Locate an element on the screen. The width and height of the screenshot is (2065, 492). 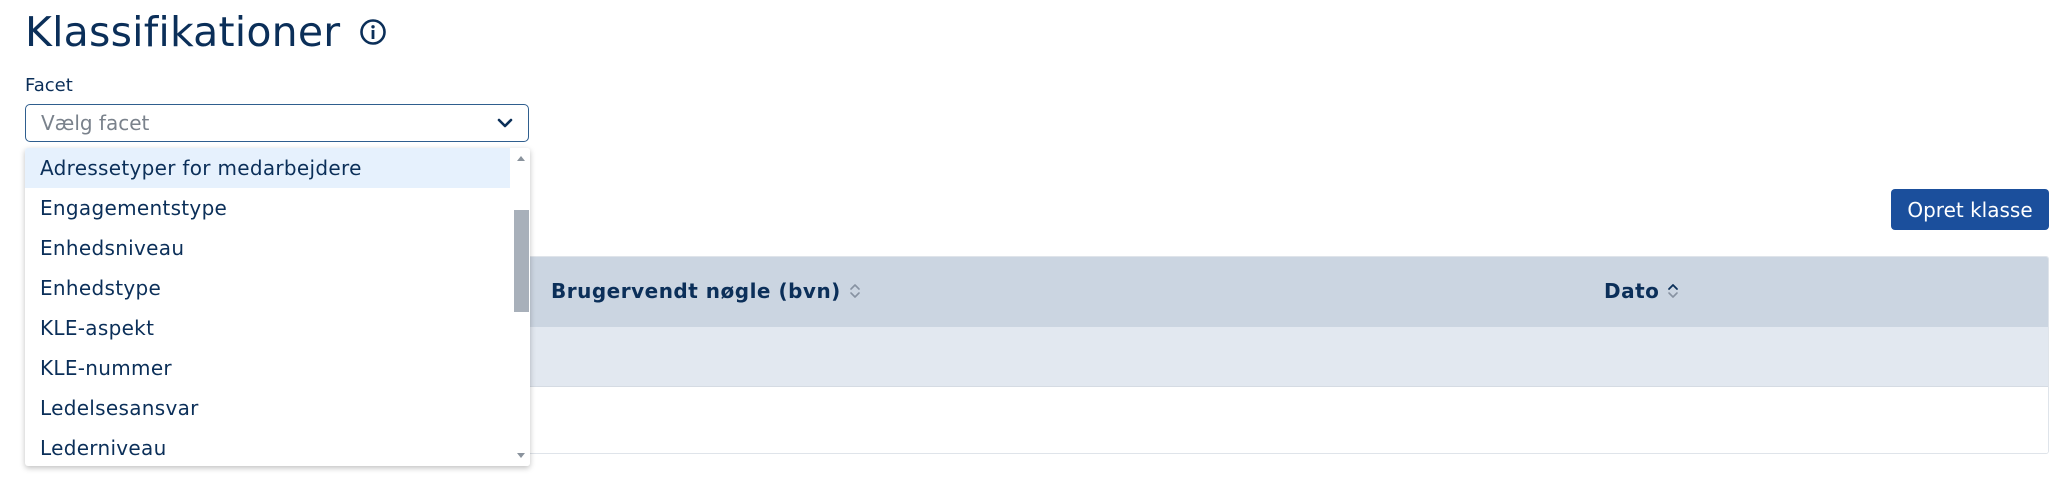
facet-label: Facet is located at coordinates (49, 85).